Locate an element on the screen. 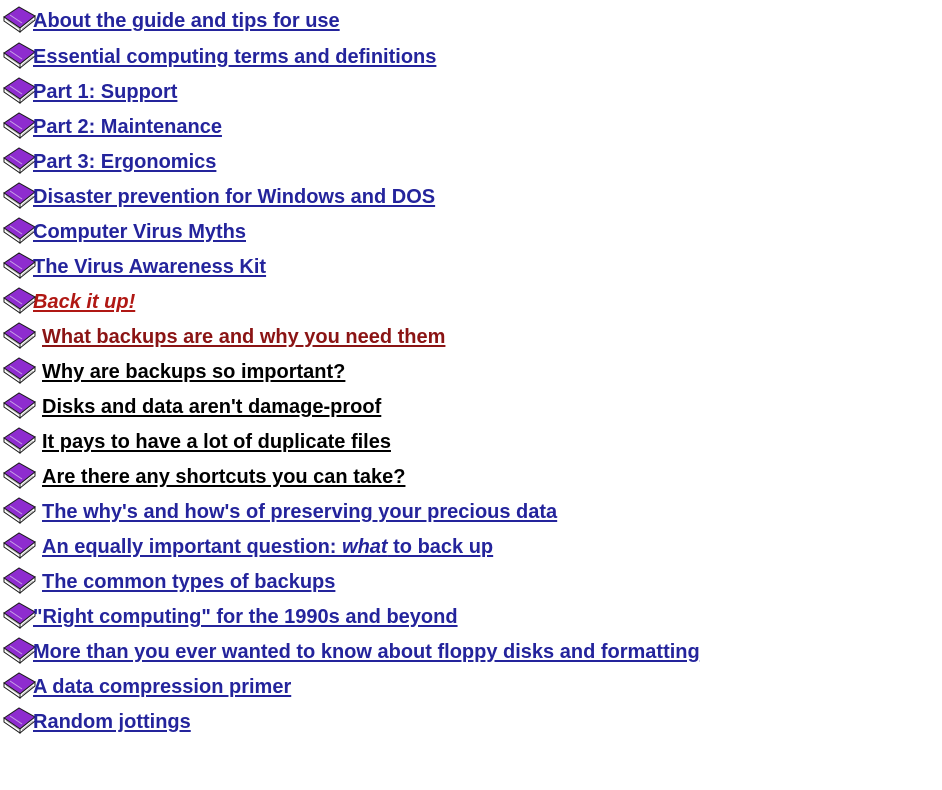 This screenshot has width=942, height=790. toc-link: Disaster prevention for Windows and DOS is located at coordinates (234, 197).